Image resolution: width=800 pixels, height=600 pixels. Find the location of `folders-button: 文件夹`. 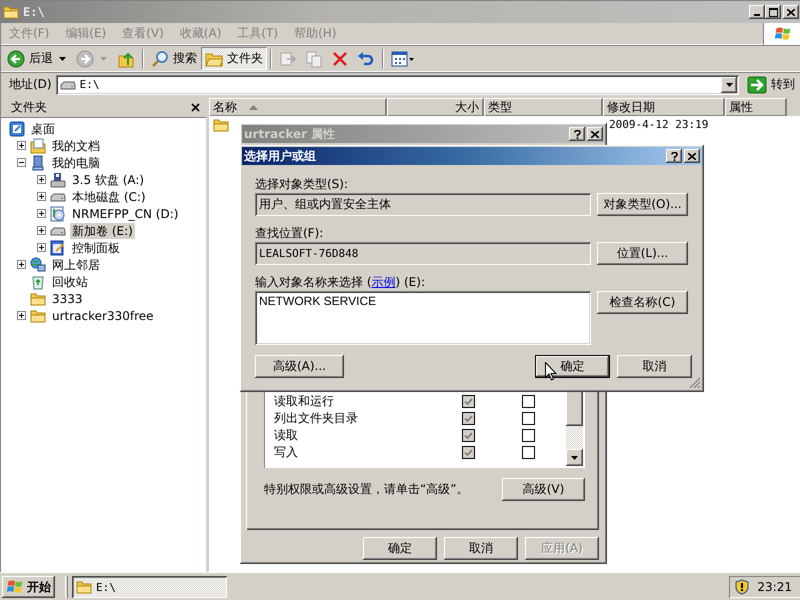

folders-button: 文件夹 is located at coordinates (234, 58).